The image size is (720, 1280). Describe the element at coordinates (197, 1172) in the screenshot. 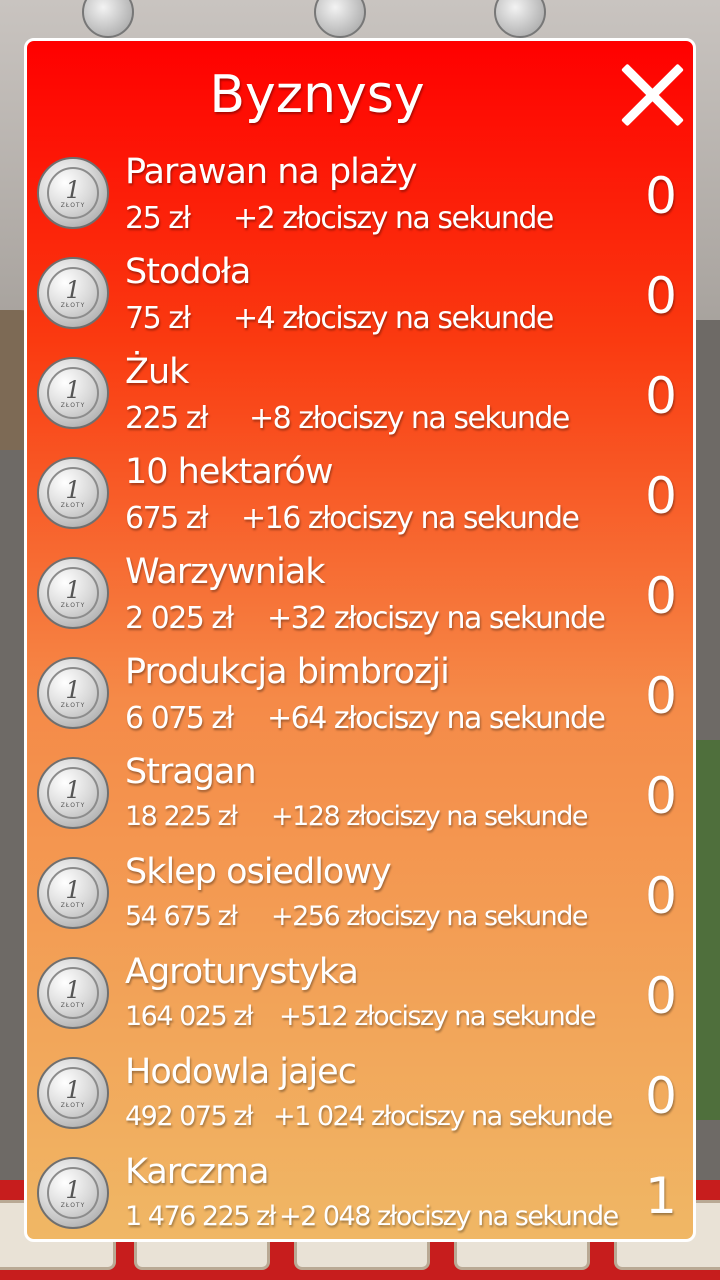

I see `business-name: Karczma` at that location.